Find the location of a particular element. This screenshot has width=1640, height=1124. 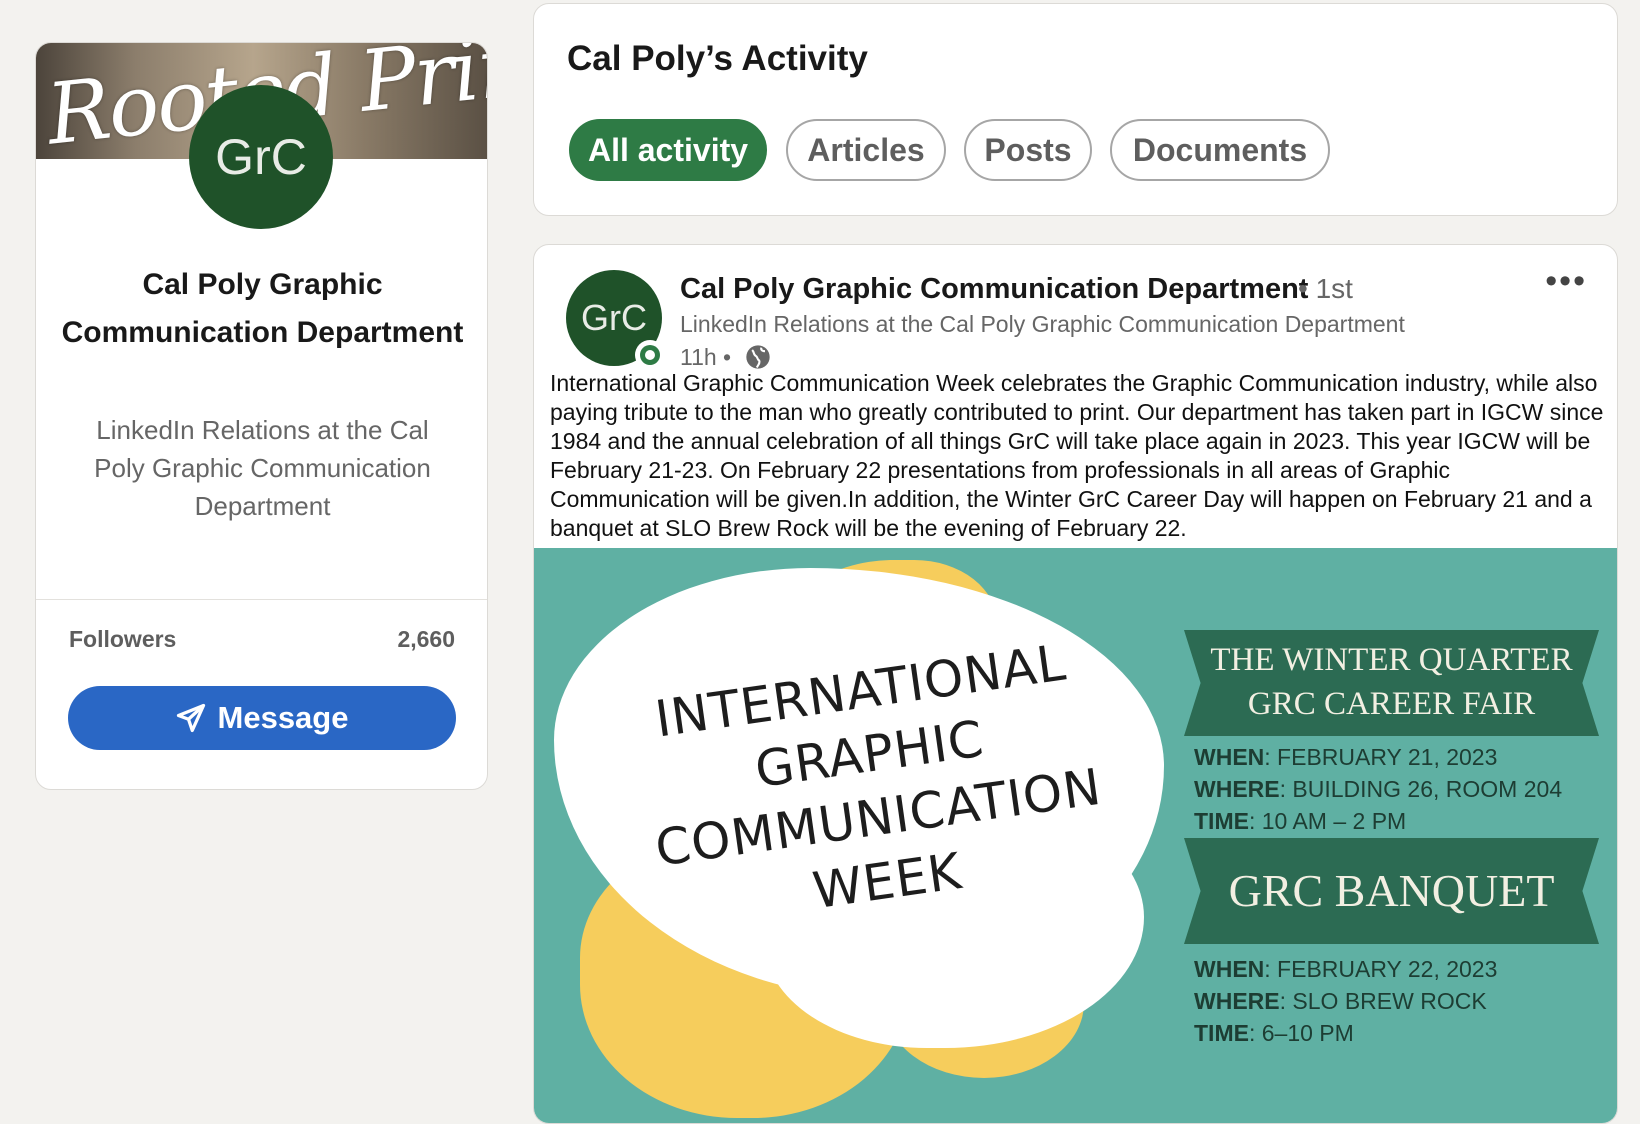

career-fair-where: WHERE: BUILDING 26, ROOM 204 is located at coordinates (1378, 789).